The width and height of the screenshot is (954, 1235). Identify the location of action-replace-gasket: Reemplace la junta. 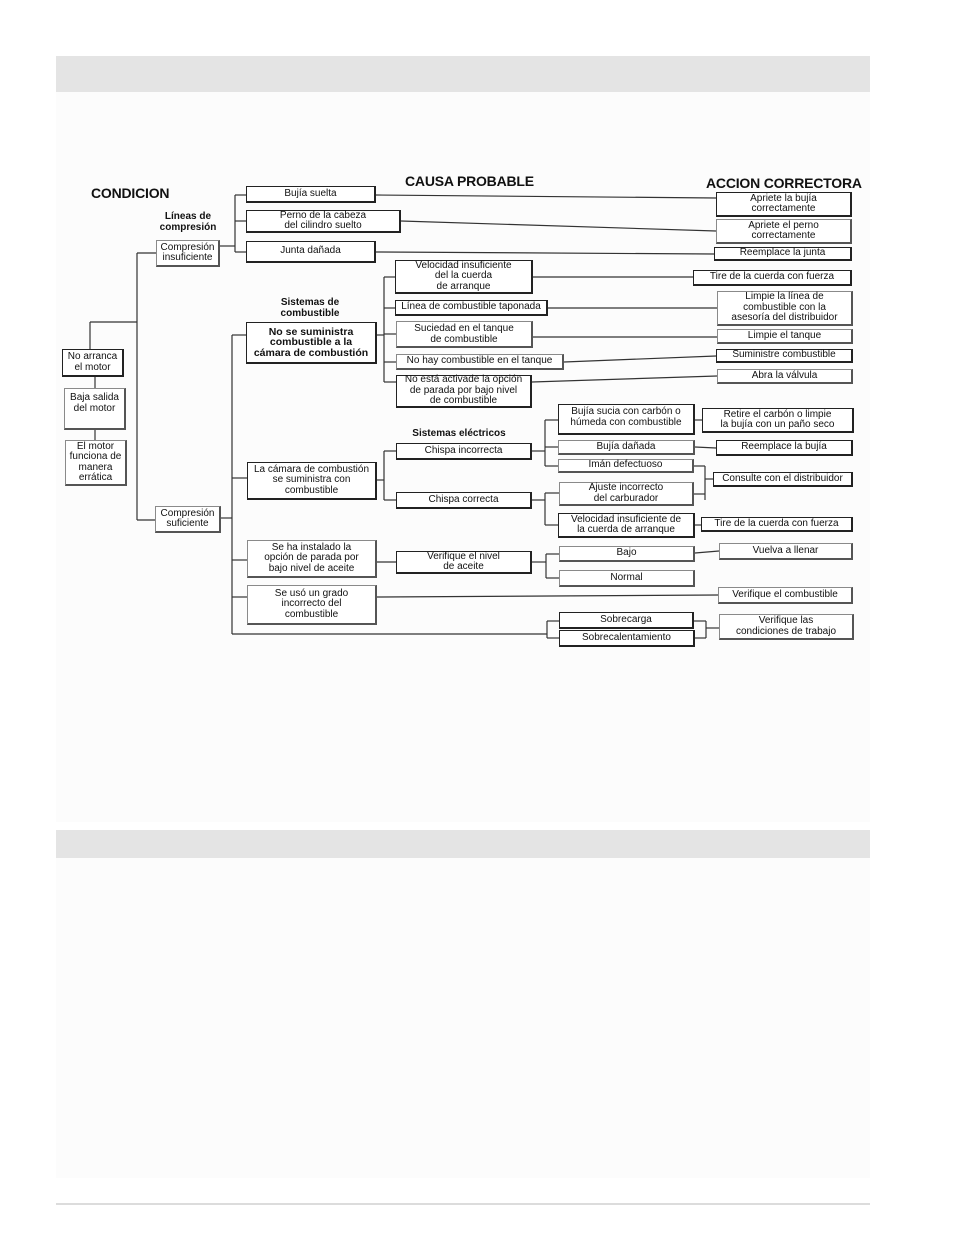
(783, 254).